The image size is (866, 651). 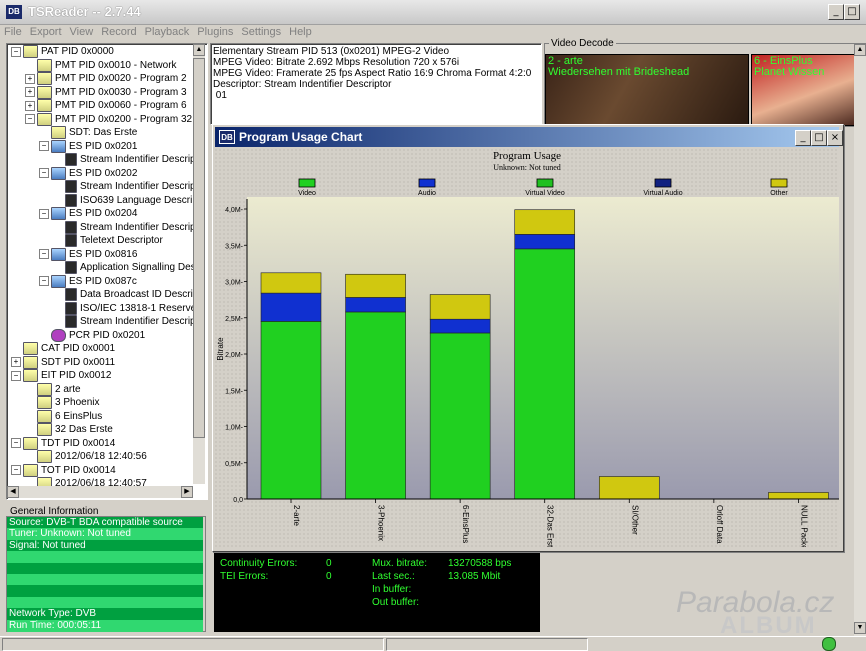 I want to click on tree-item: 32 Das Erste, so click(x=69, y=429).